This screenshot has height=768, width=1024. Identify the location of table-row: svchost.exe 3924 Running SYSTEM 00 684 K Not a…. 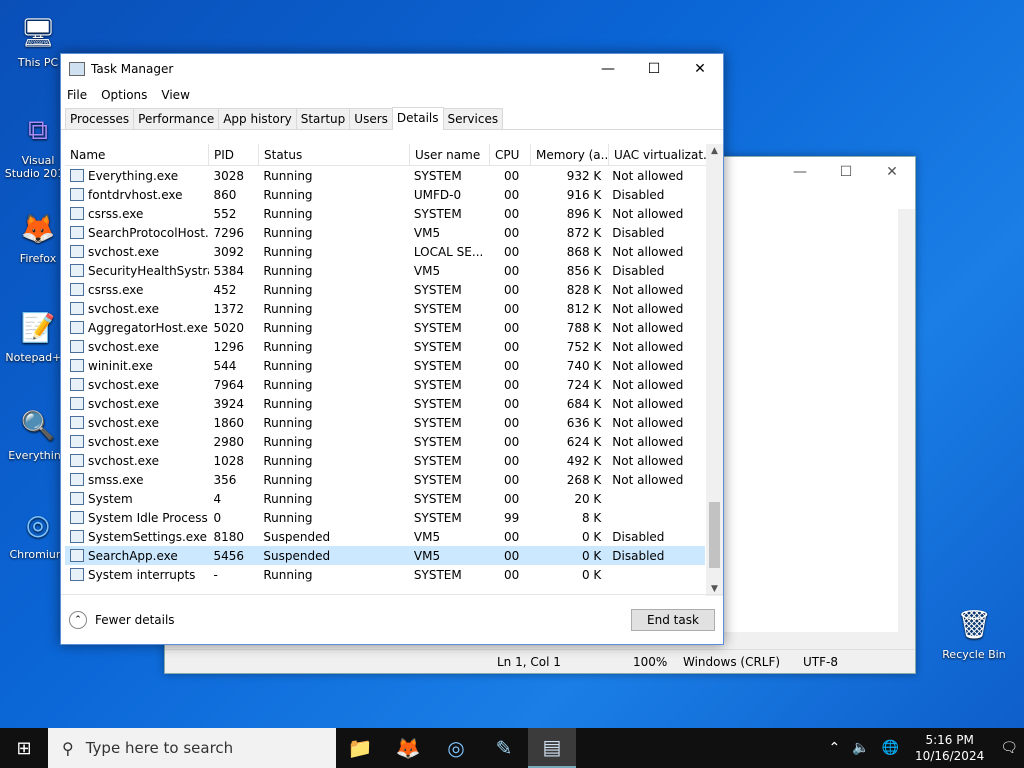
(385, 403).